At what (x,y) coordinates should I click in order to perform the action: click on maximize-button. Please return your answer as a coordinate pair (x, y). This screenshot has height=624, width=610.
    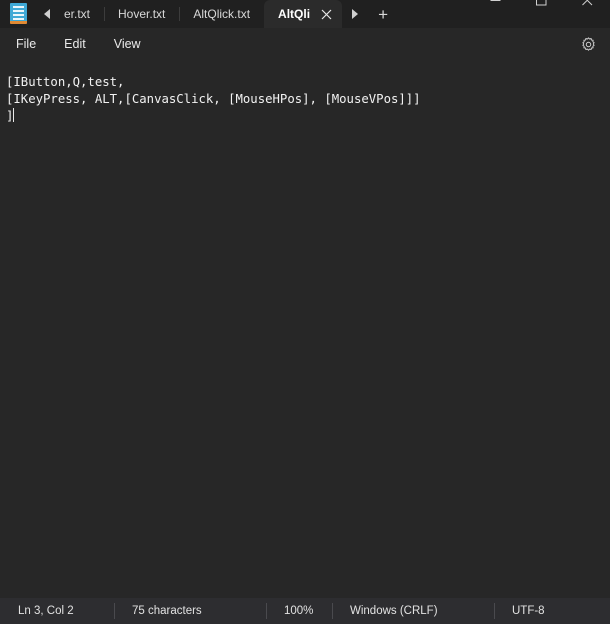
    Looking at the image, I should click on (541, 7).